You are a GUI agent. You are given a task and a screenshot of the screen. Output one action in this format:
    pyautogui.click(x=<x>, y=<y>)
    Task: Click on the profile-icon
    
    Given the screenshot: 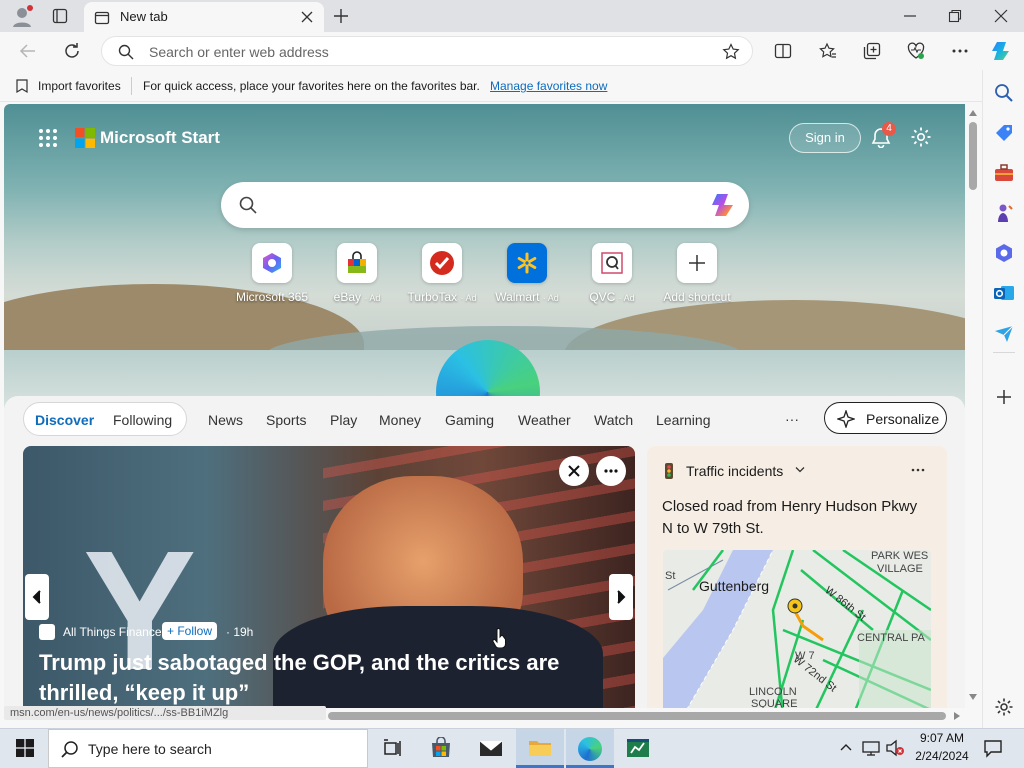 What is the action you would take?
    pyautogui.click(x=22, y=16)
    